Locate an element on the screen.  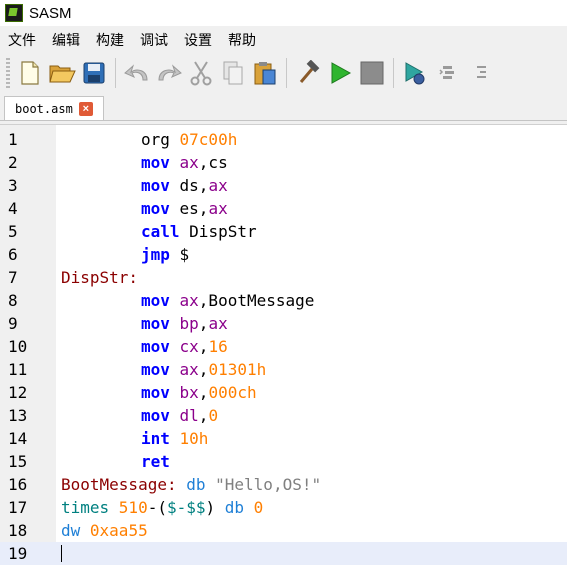
code-line: 3 mov ds,ax is located at coordinates (283, 185).